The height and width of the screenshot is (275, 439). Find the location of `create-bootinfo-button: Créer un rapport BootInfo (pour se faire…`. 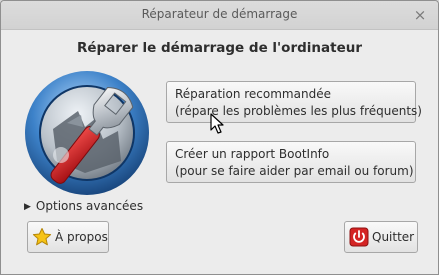

create-bootinfo-button: Créer un rapport BootInfo (pour se faire… is located at coordinates (291, 162).